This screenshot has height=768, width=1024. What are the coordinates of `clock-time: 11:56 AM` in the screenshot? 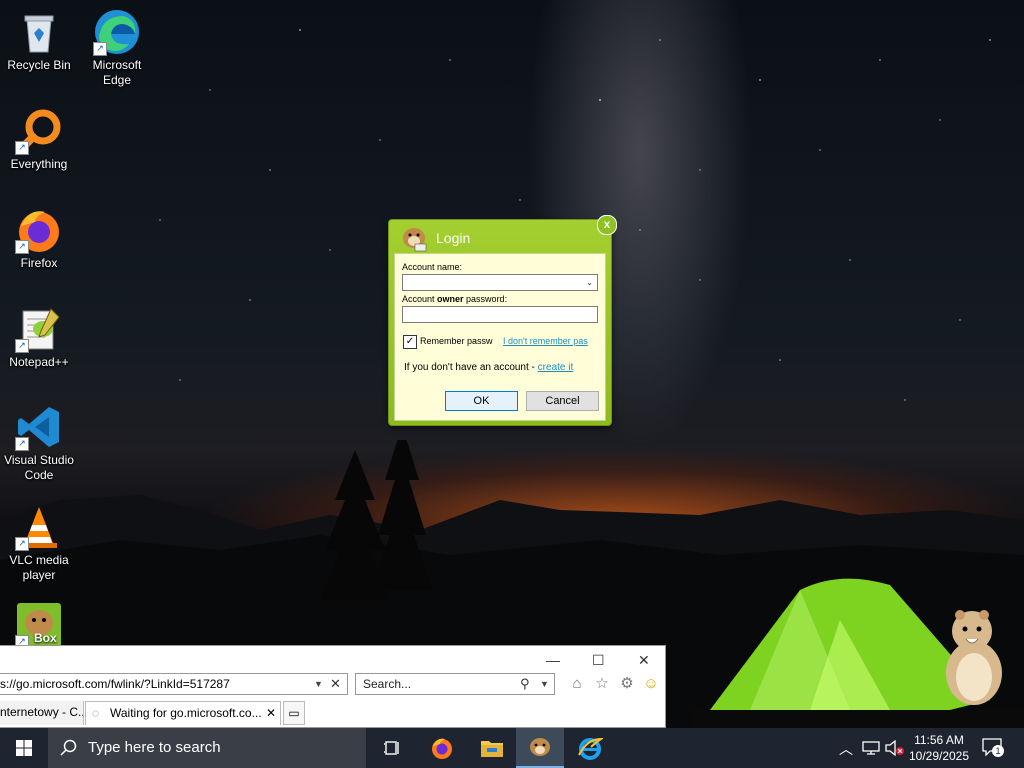 It's located at (939, 740).